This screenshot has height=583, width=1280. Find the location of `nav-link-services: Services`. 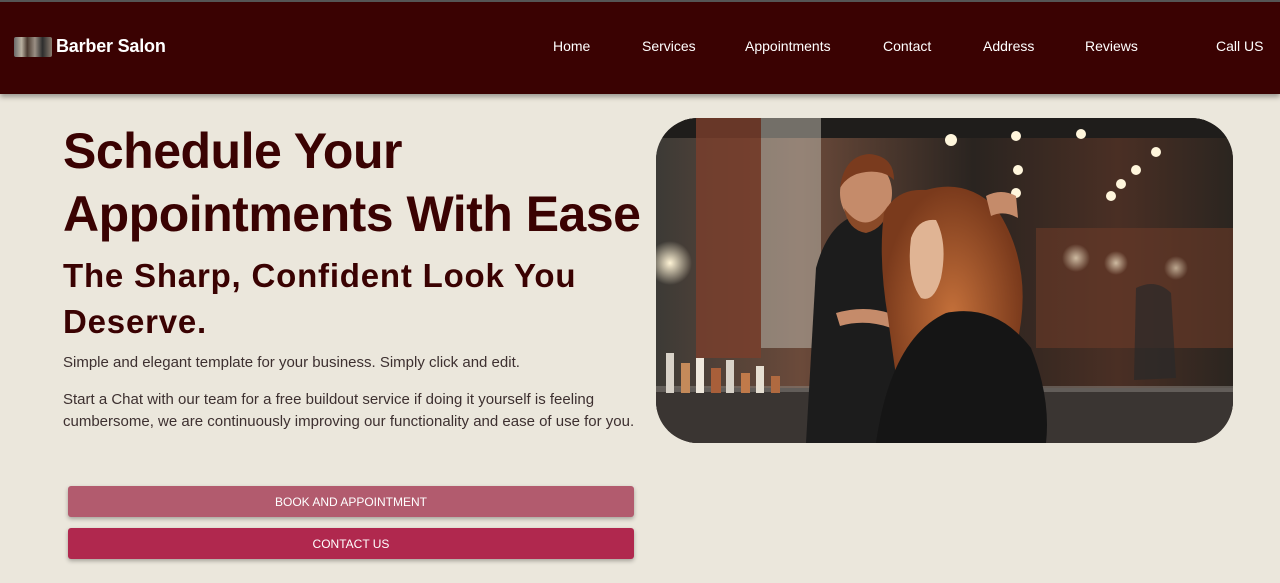

nav-link-services: Services is located at coordinates (669, 46).